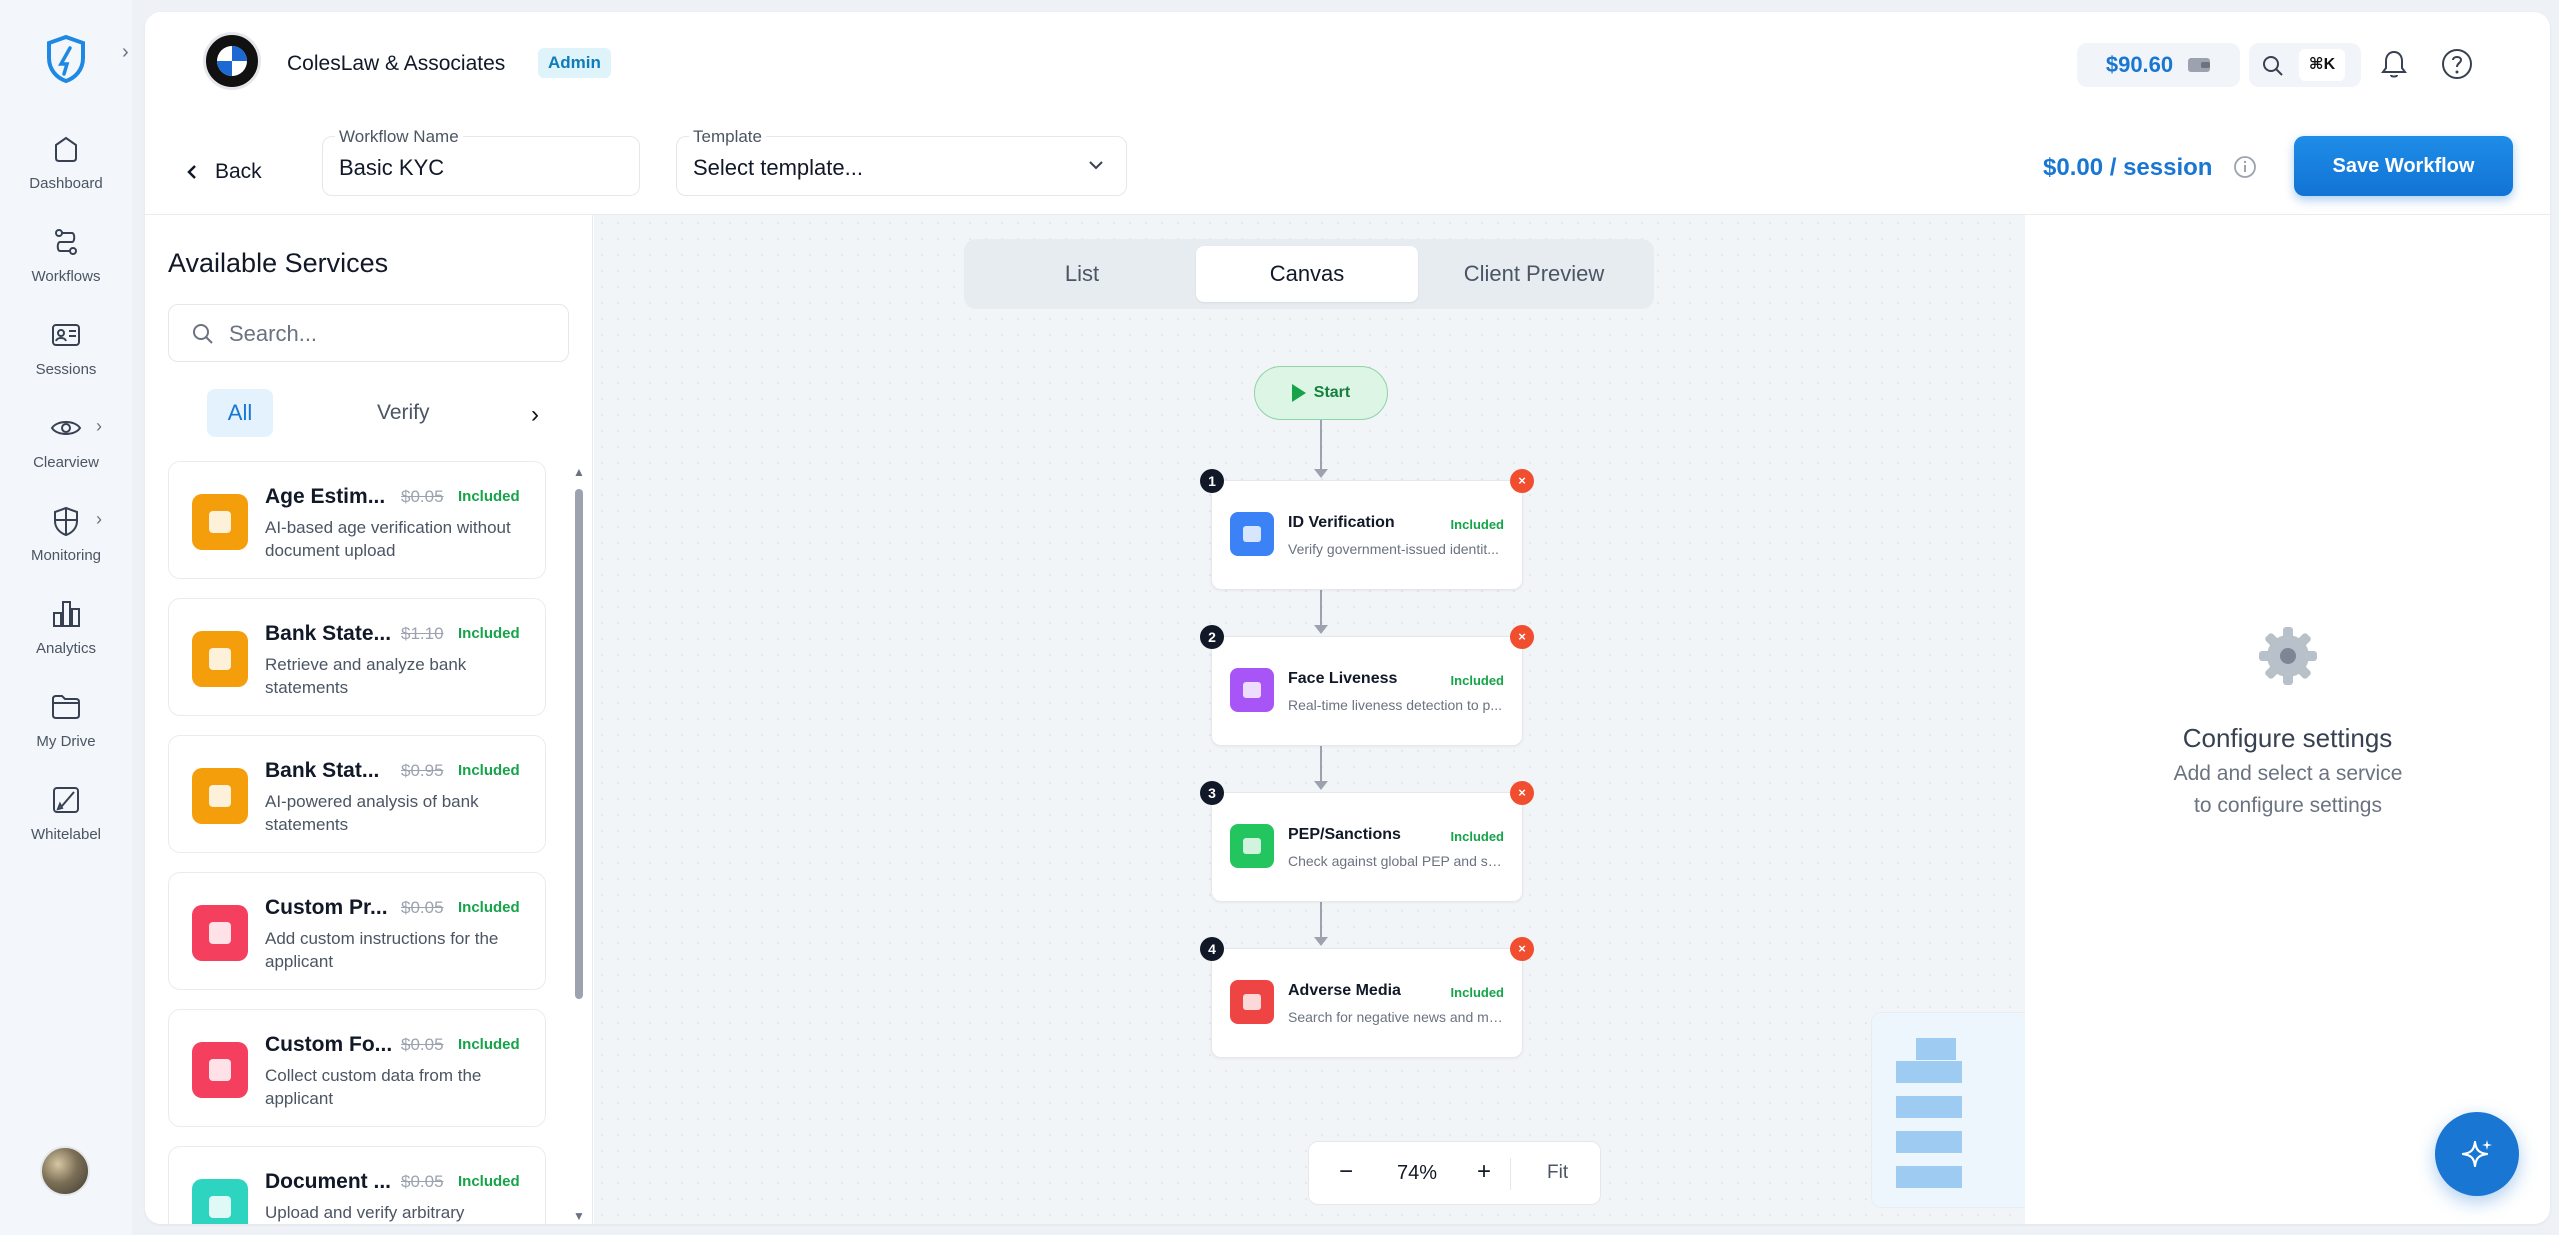 This screenshot has width=2559, height=1235. What do you see at coordinates (66, 171) in the screenshot?
I see `nav-item-dashboard: Dashboard` at bounding box center [66, 171].